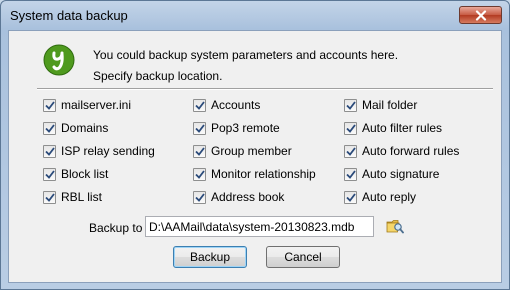  I want to click on close-button, so click(480, 15).